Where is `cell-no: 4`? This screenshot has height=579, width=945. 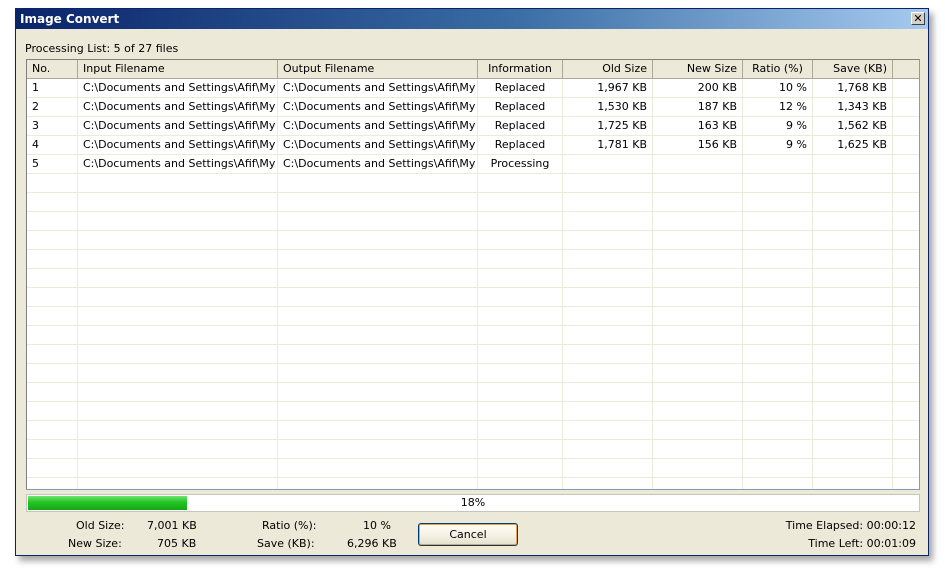
cell-no: 4 is located at coordinates (52, 145).